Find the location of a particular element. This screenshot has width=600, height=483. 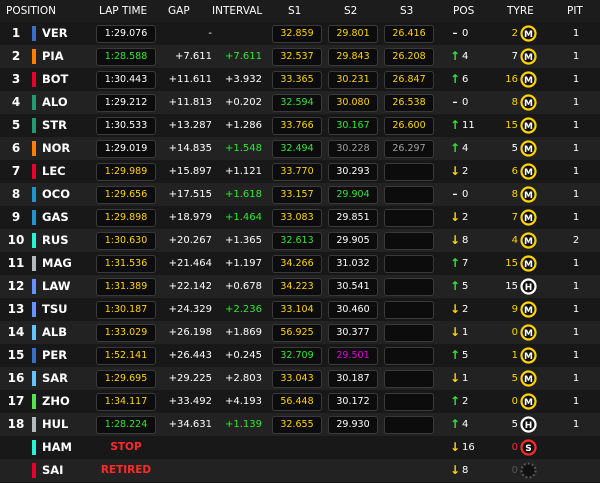

col-pit: PIT is located at coordinates (575, 11).